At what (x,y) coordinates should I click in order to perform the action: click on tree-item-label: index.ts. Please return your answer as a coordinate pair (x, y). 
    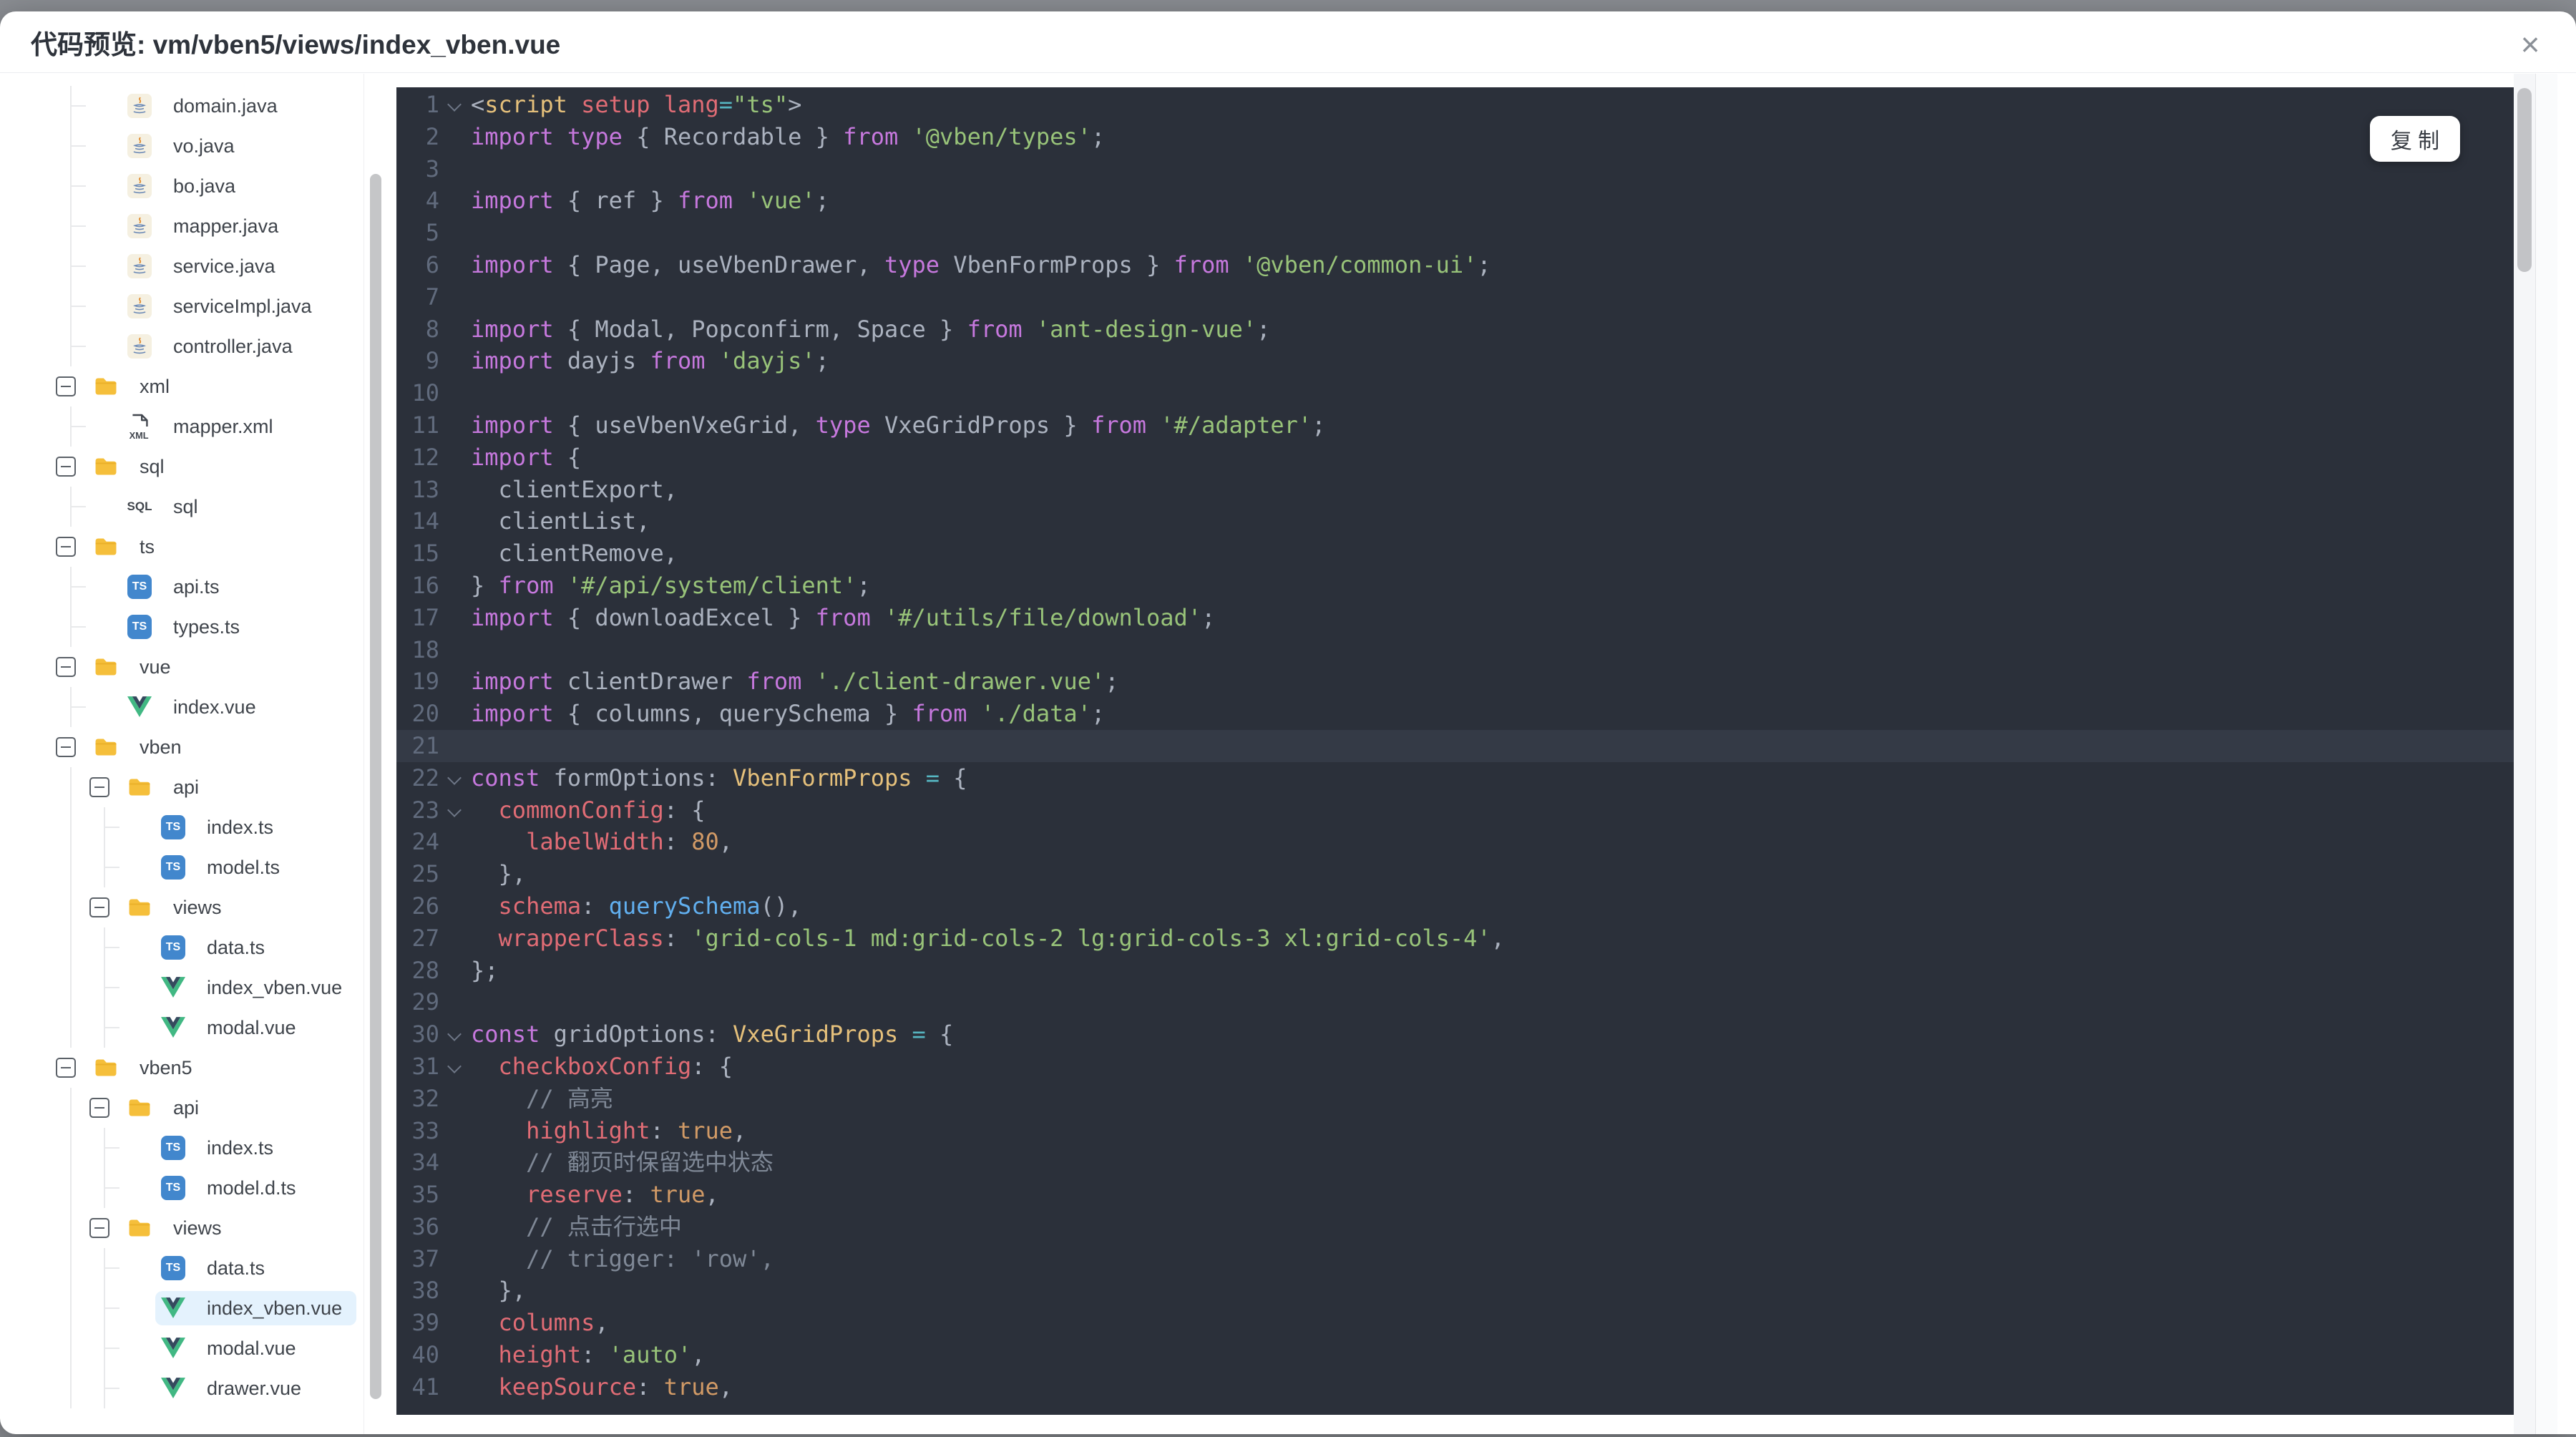
    Looking at the image, I should click on (240, 827).